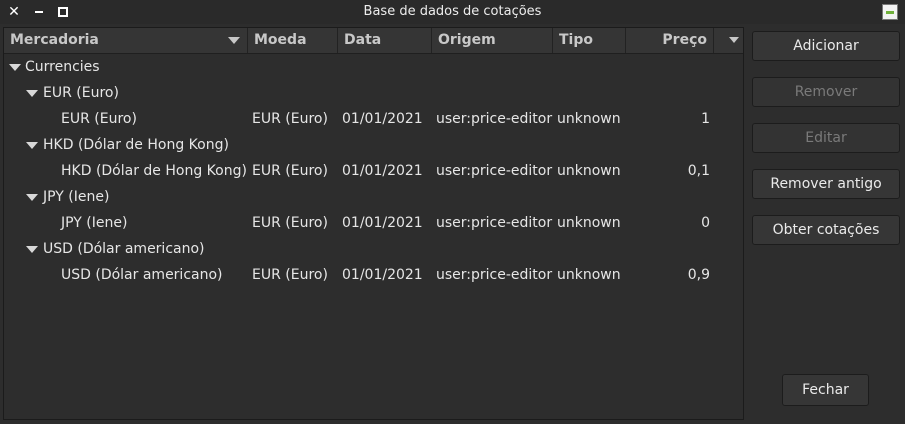 The image size is (905, 424). I want to click on column-header-price: Preço, so click(670, 40).